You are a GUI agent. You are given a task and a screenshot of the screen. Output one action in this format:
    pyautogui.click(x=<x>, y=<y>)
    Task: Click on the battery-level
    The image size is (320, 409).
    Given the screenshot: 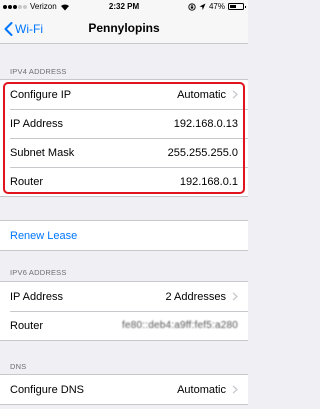 What is the action you would take?
    pyautogui.click(x=233, y=6)
    